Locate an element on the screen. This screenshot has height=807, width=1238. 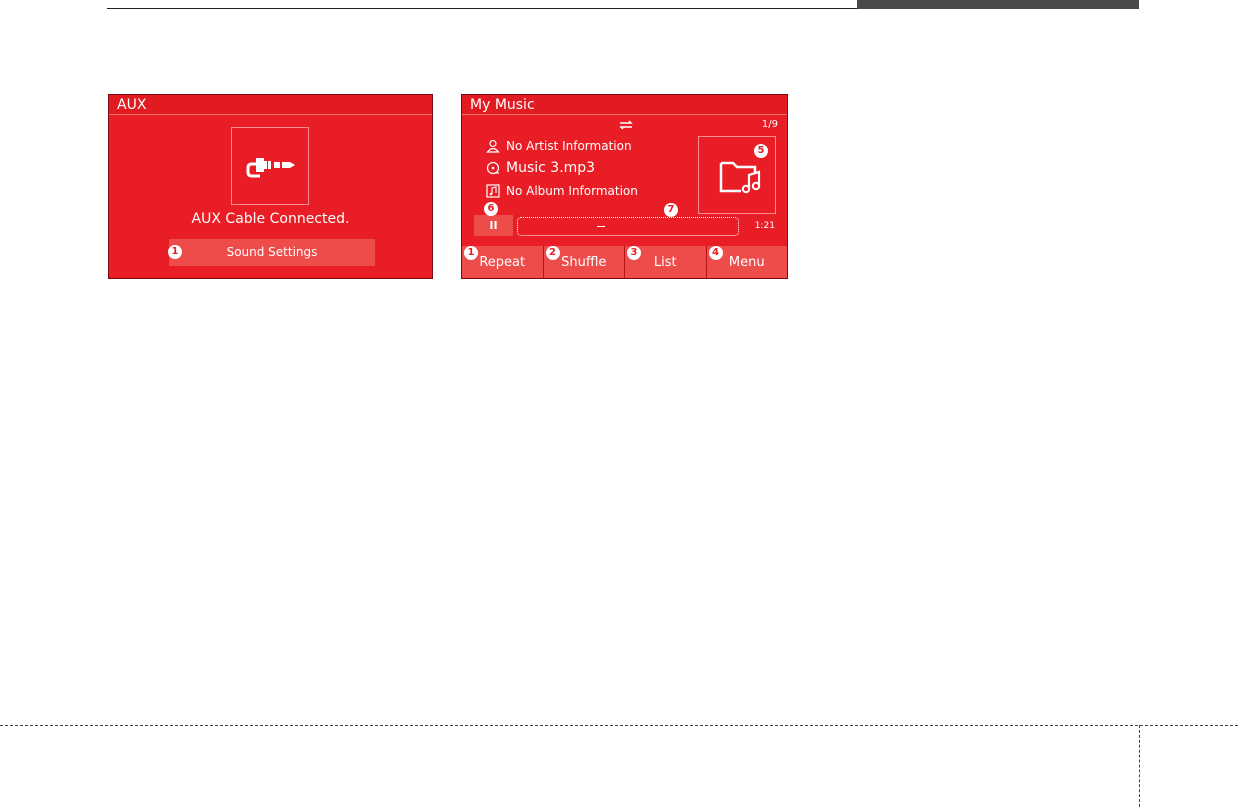
album-text: No Album Information is located at coordinates (572, 191).